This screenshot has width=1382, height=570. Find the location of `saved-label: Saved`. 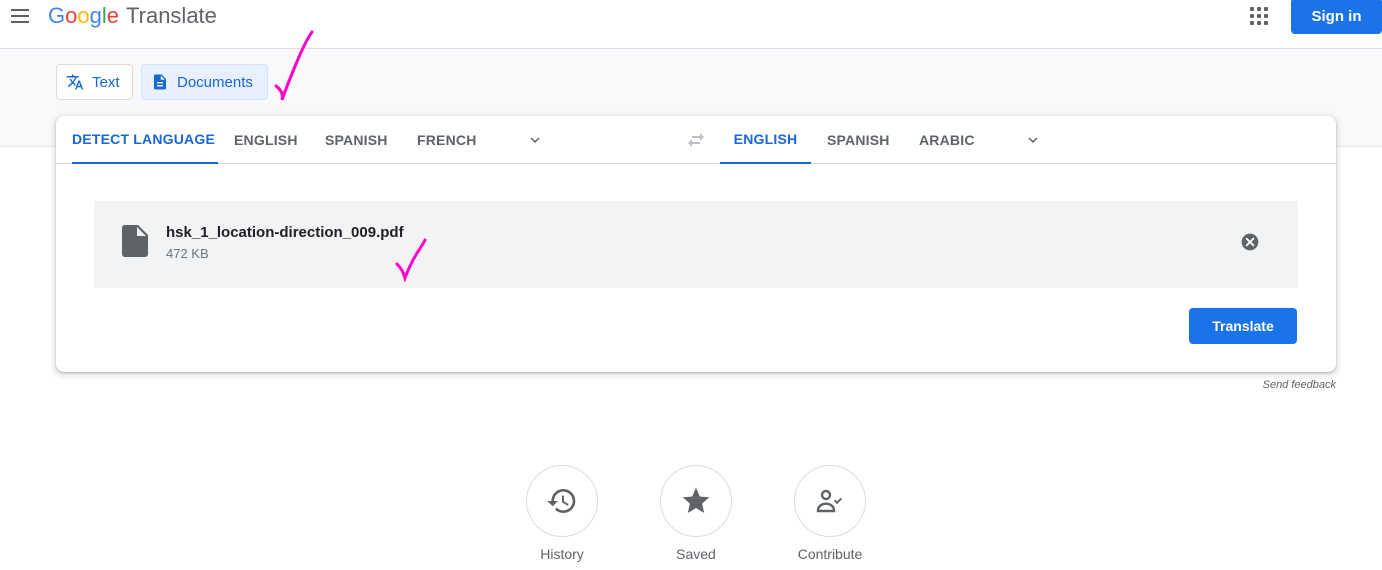

saved-label: Saved is located at coordinates (696, 554).